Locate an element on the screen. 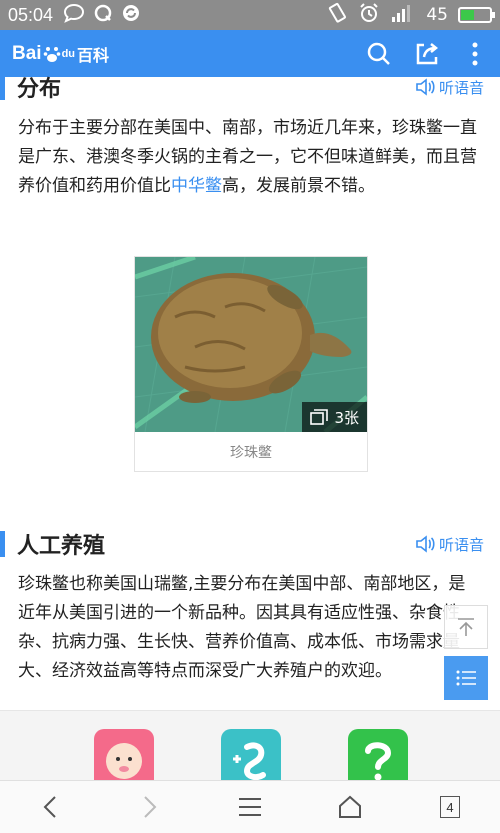  status-indicators: 45 is located at coordinates (410, 15).